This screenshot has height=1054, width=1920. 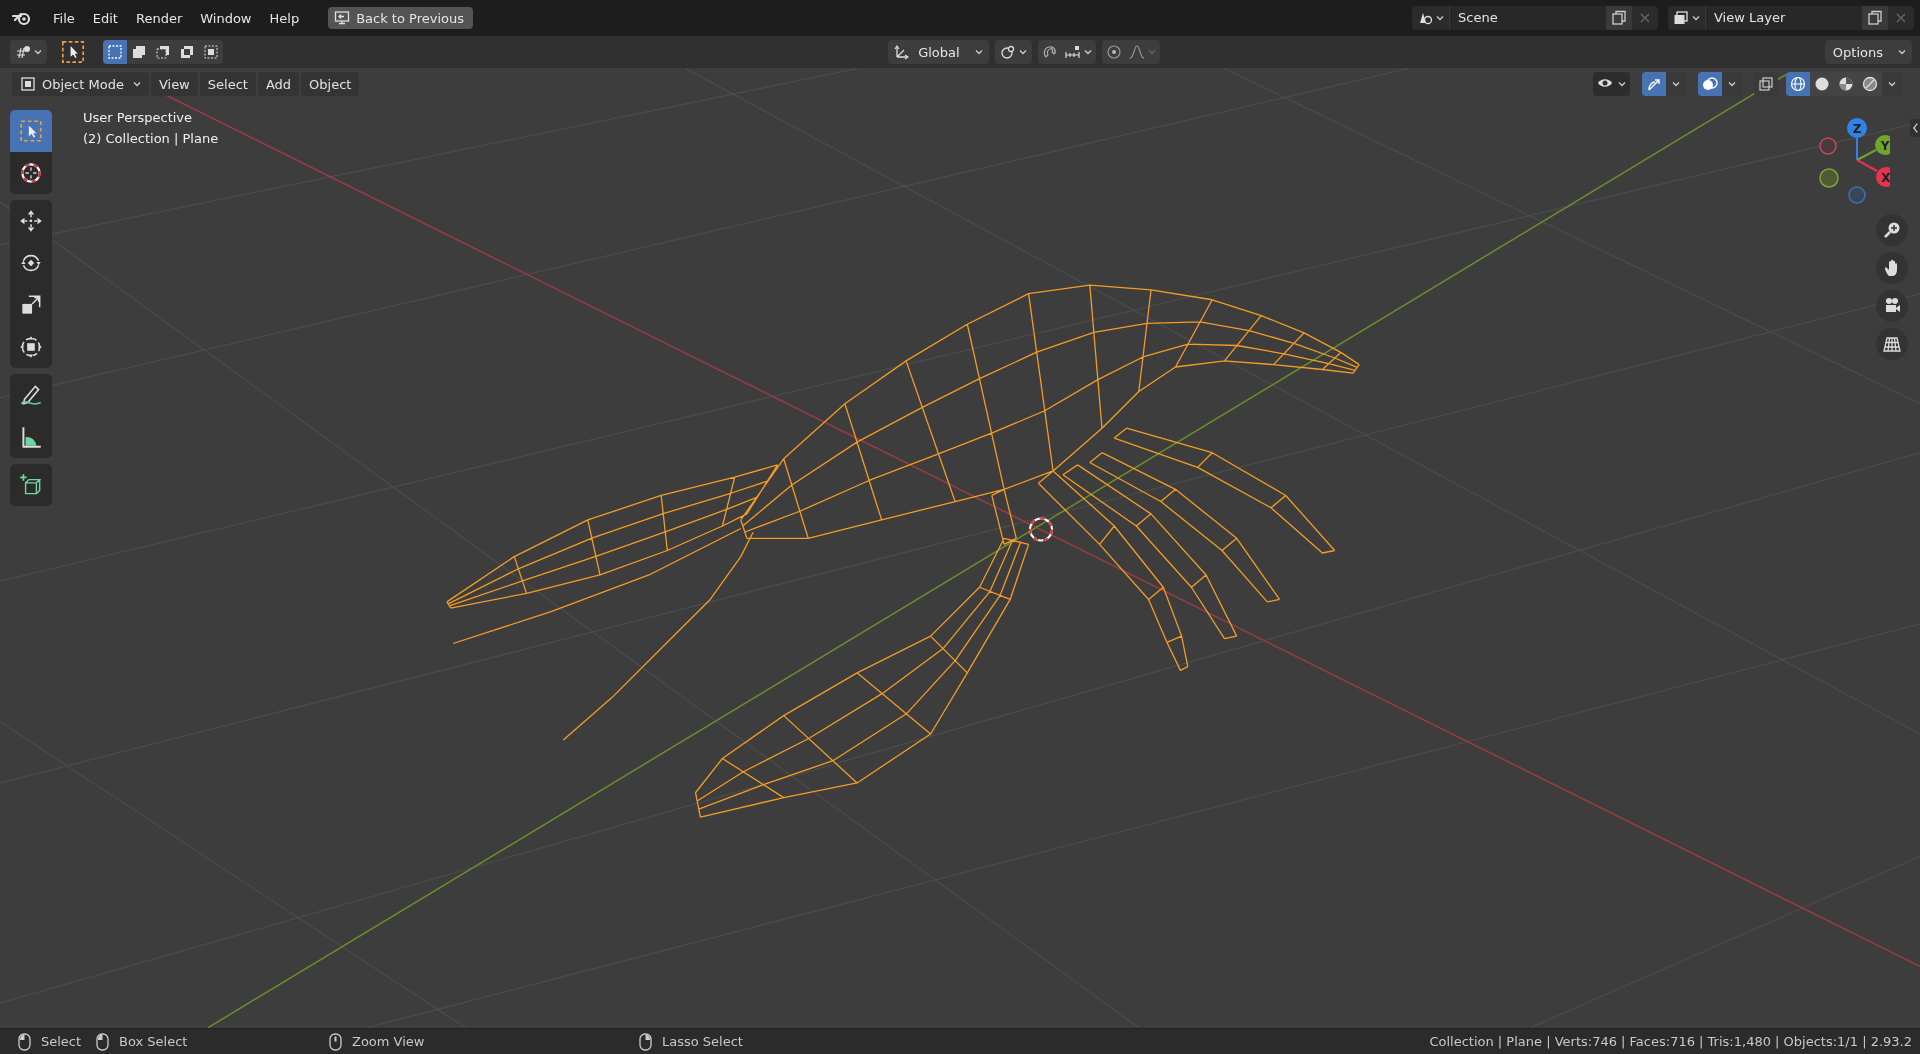 What do you see at coordinates (284, 18) in the screenshot?
I see `menu-item: Help` at bounding box center [284, 18].